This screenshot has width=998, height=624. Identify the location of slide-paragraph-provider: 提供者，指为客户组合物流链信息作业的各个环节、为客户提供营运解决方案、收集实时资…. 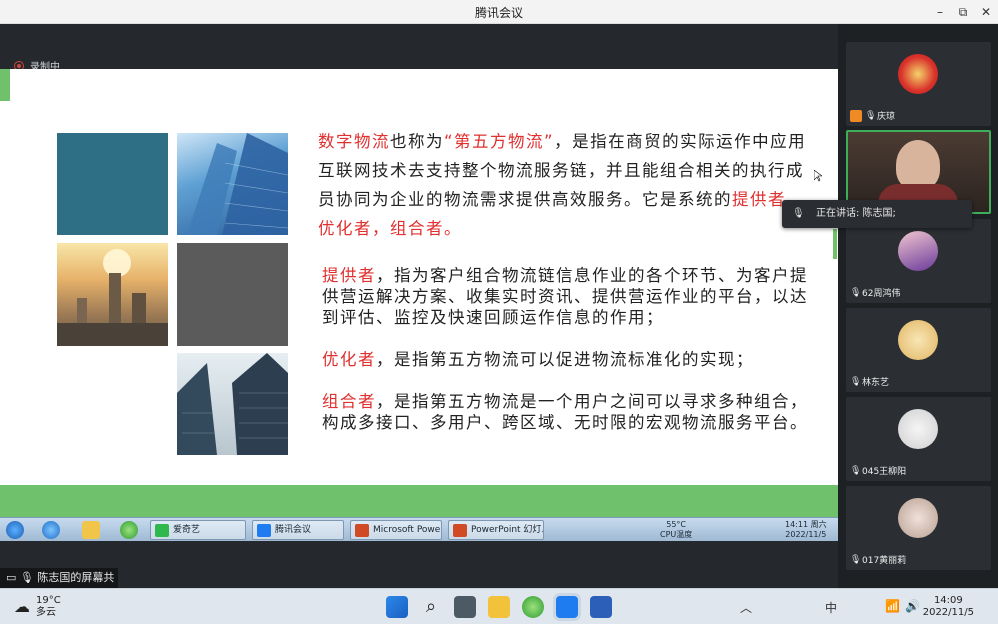
(567, 296).